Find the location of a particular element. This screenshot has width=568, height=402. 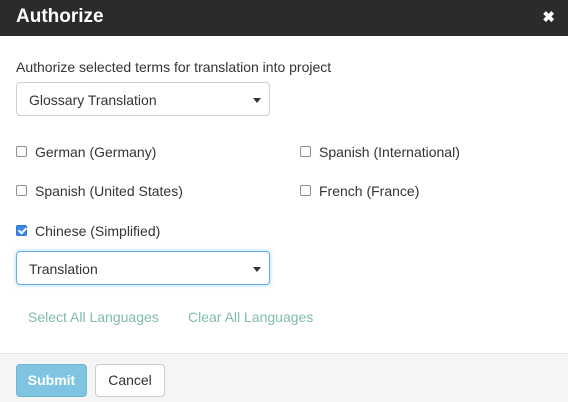

select-all-languages-link: Select All Languages is located at coordinates (93, 317).